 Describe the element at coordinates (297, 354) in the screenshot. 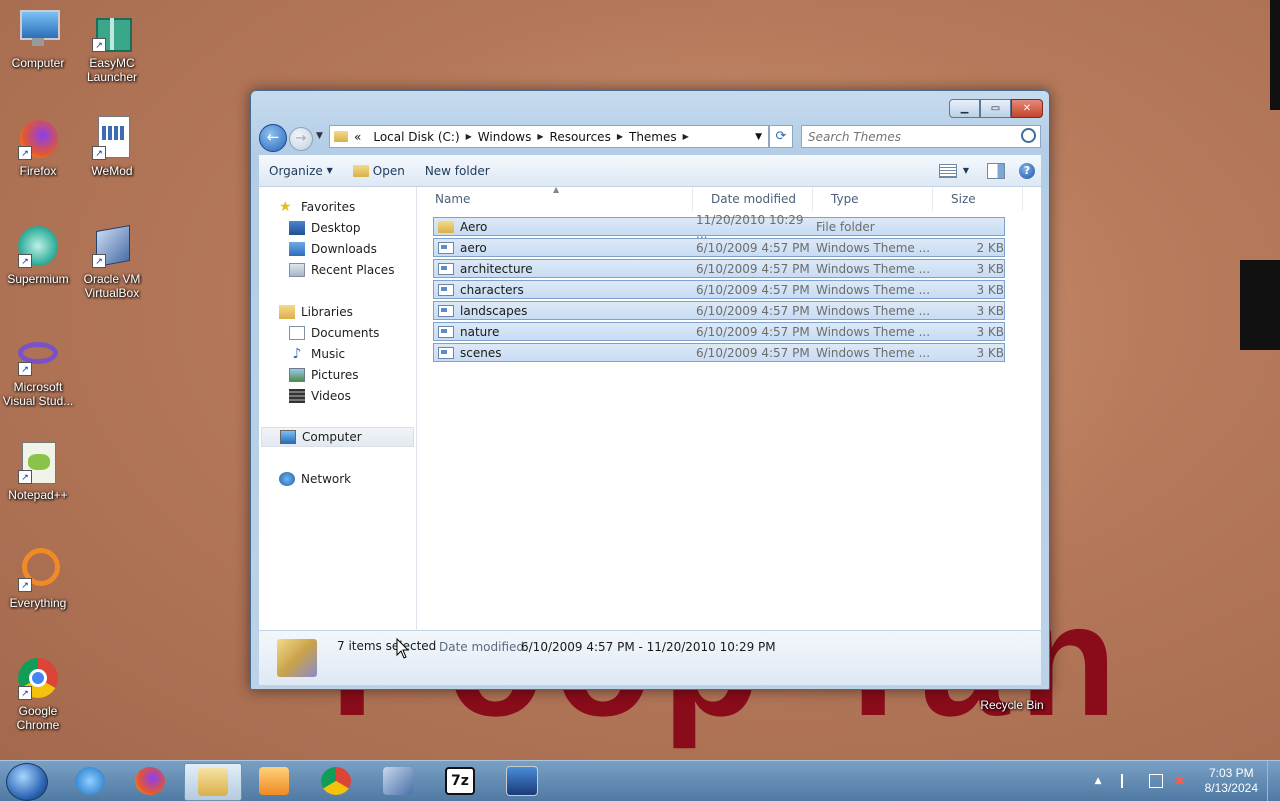

I see `music-icon: ♪` at that location.